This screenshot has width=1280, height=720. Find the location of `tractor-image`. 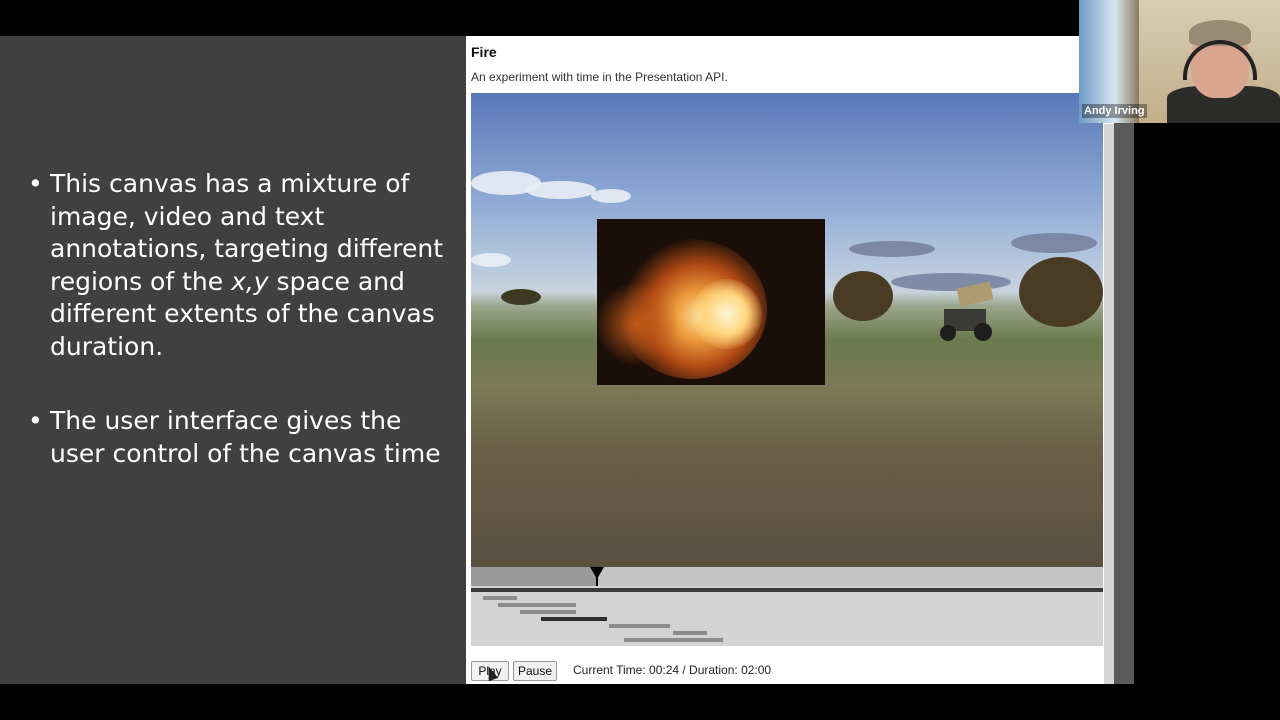

tractor-image is located at coordinates (966, 313).